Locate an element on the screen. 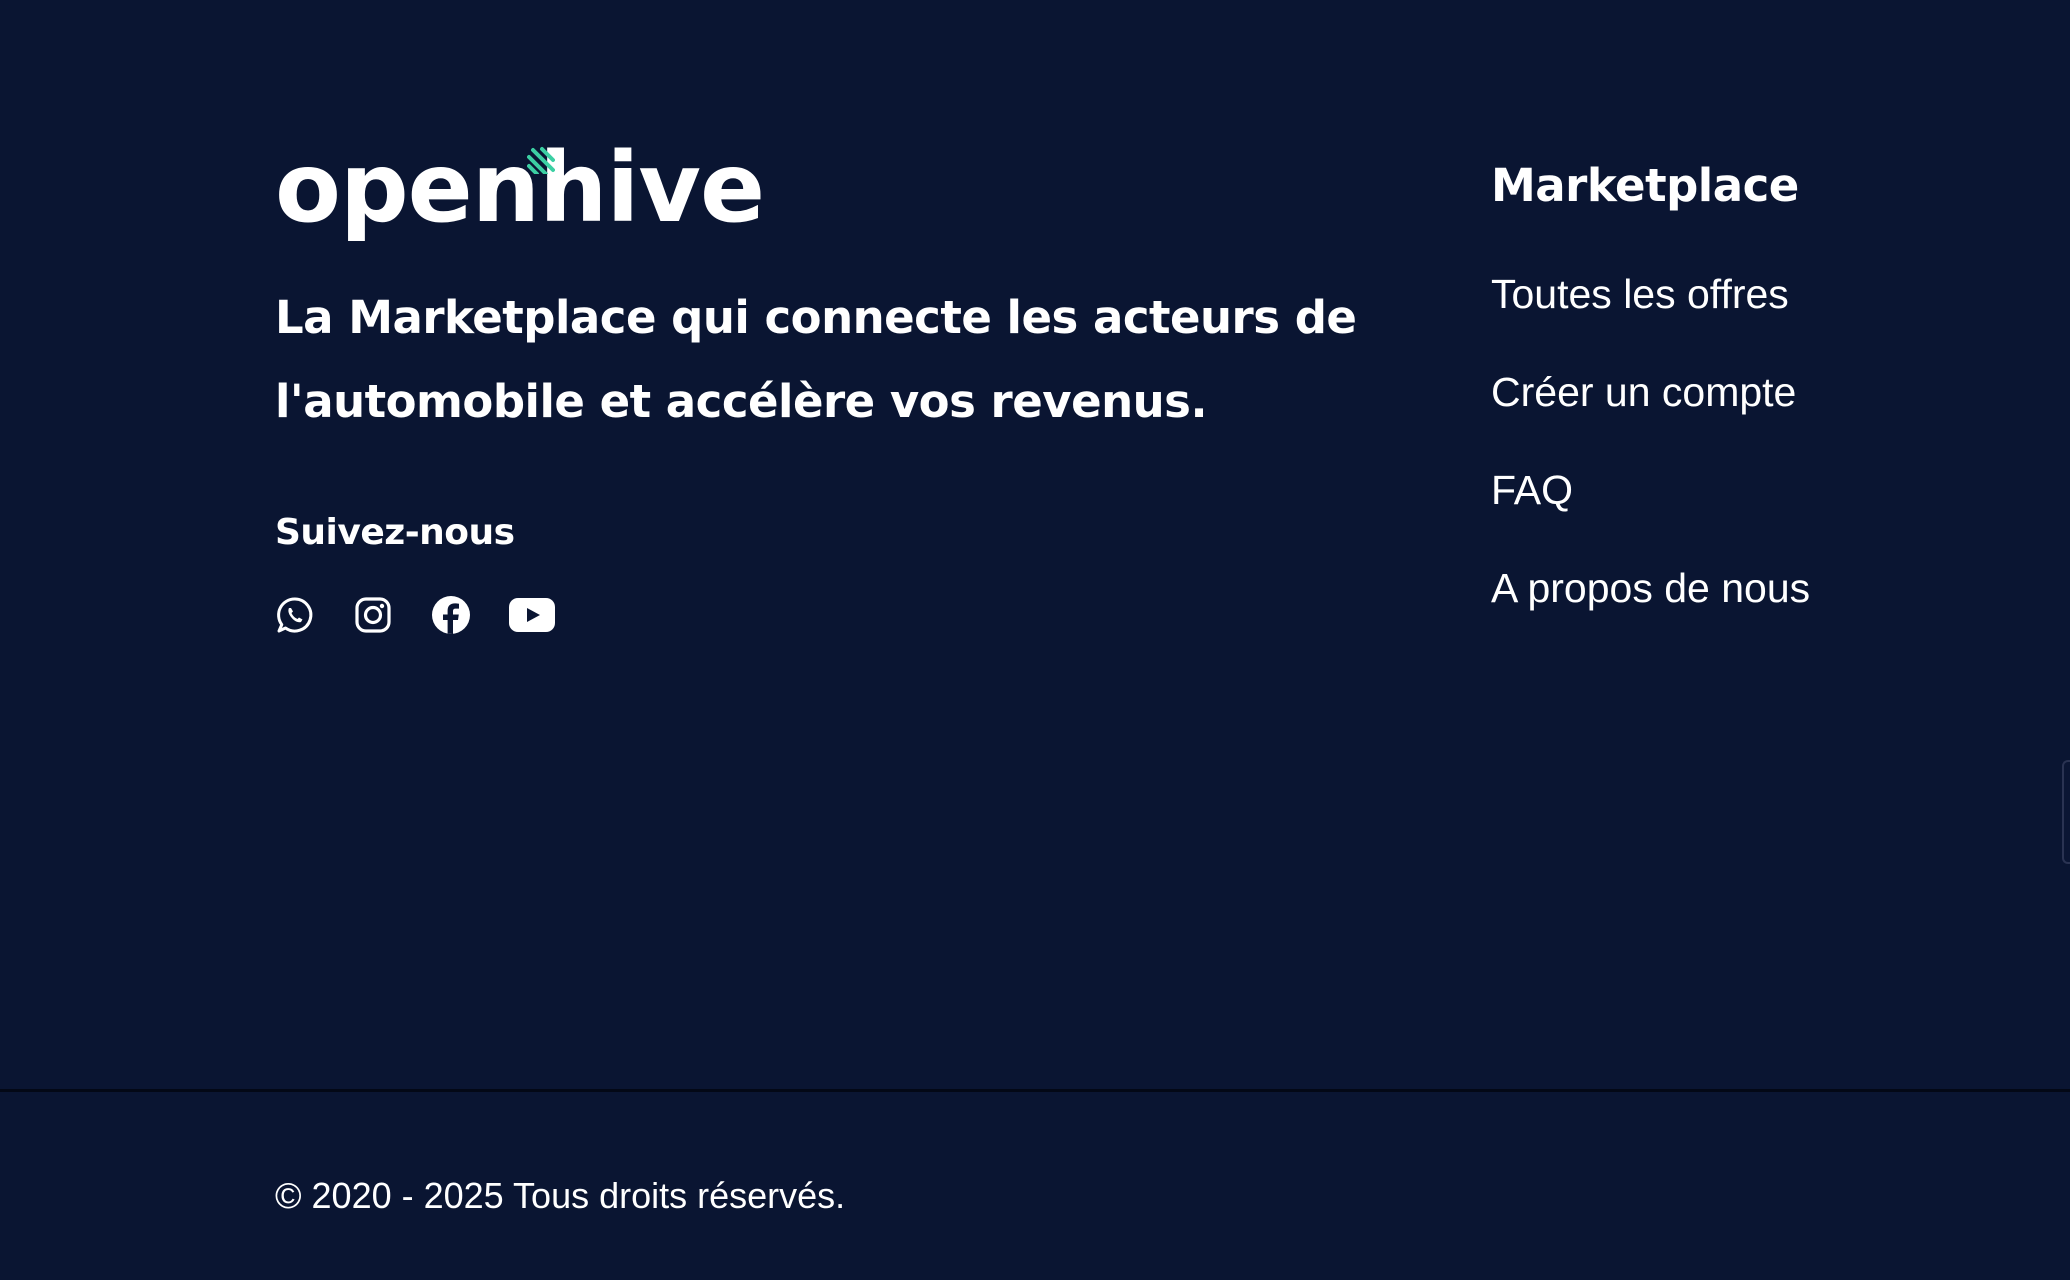 The width and height of the screenshot is (2070, 1280). copyright-text: © 2020 - 2025 Tous droits réservés. is located at coordinates (560, 1195).